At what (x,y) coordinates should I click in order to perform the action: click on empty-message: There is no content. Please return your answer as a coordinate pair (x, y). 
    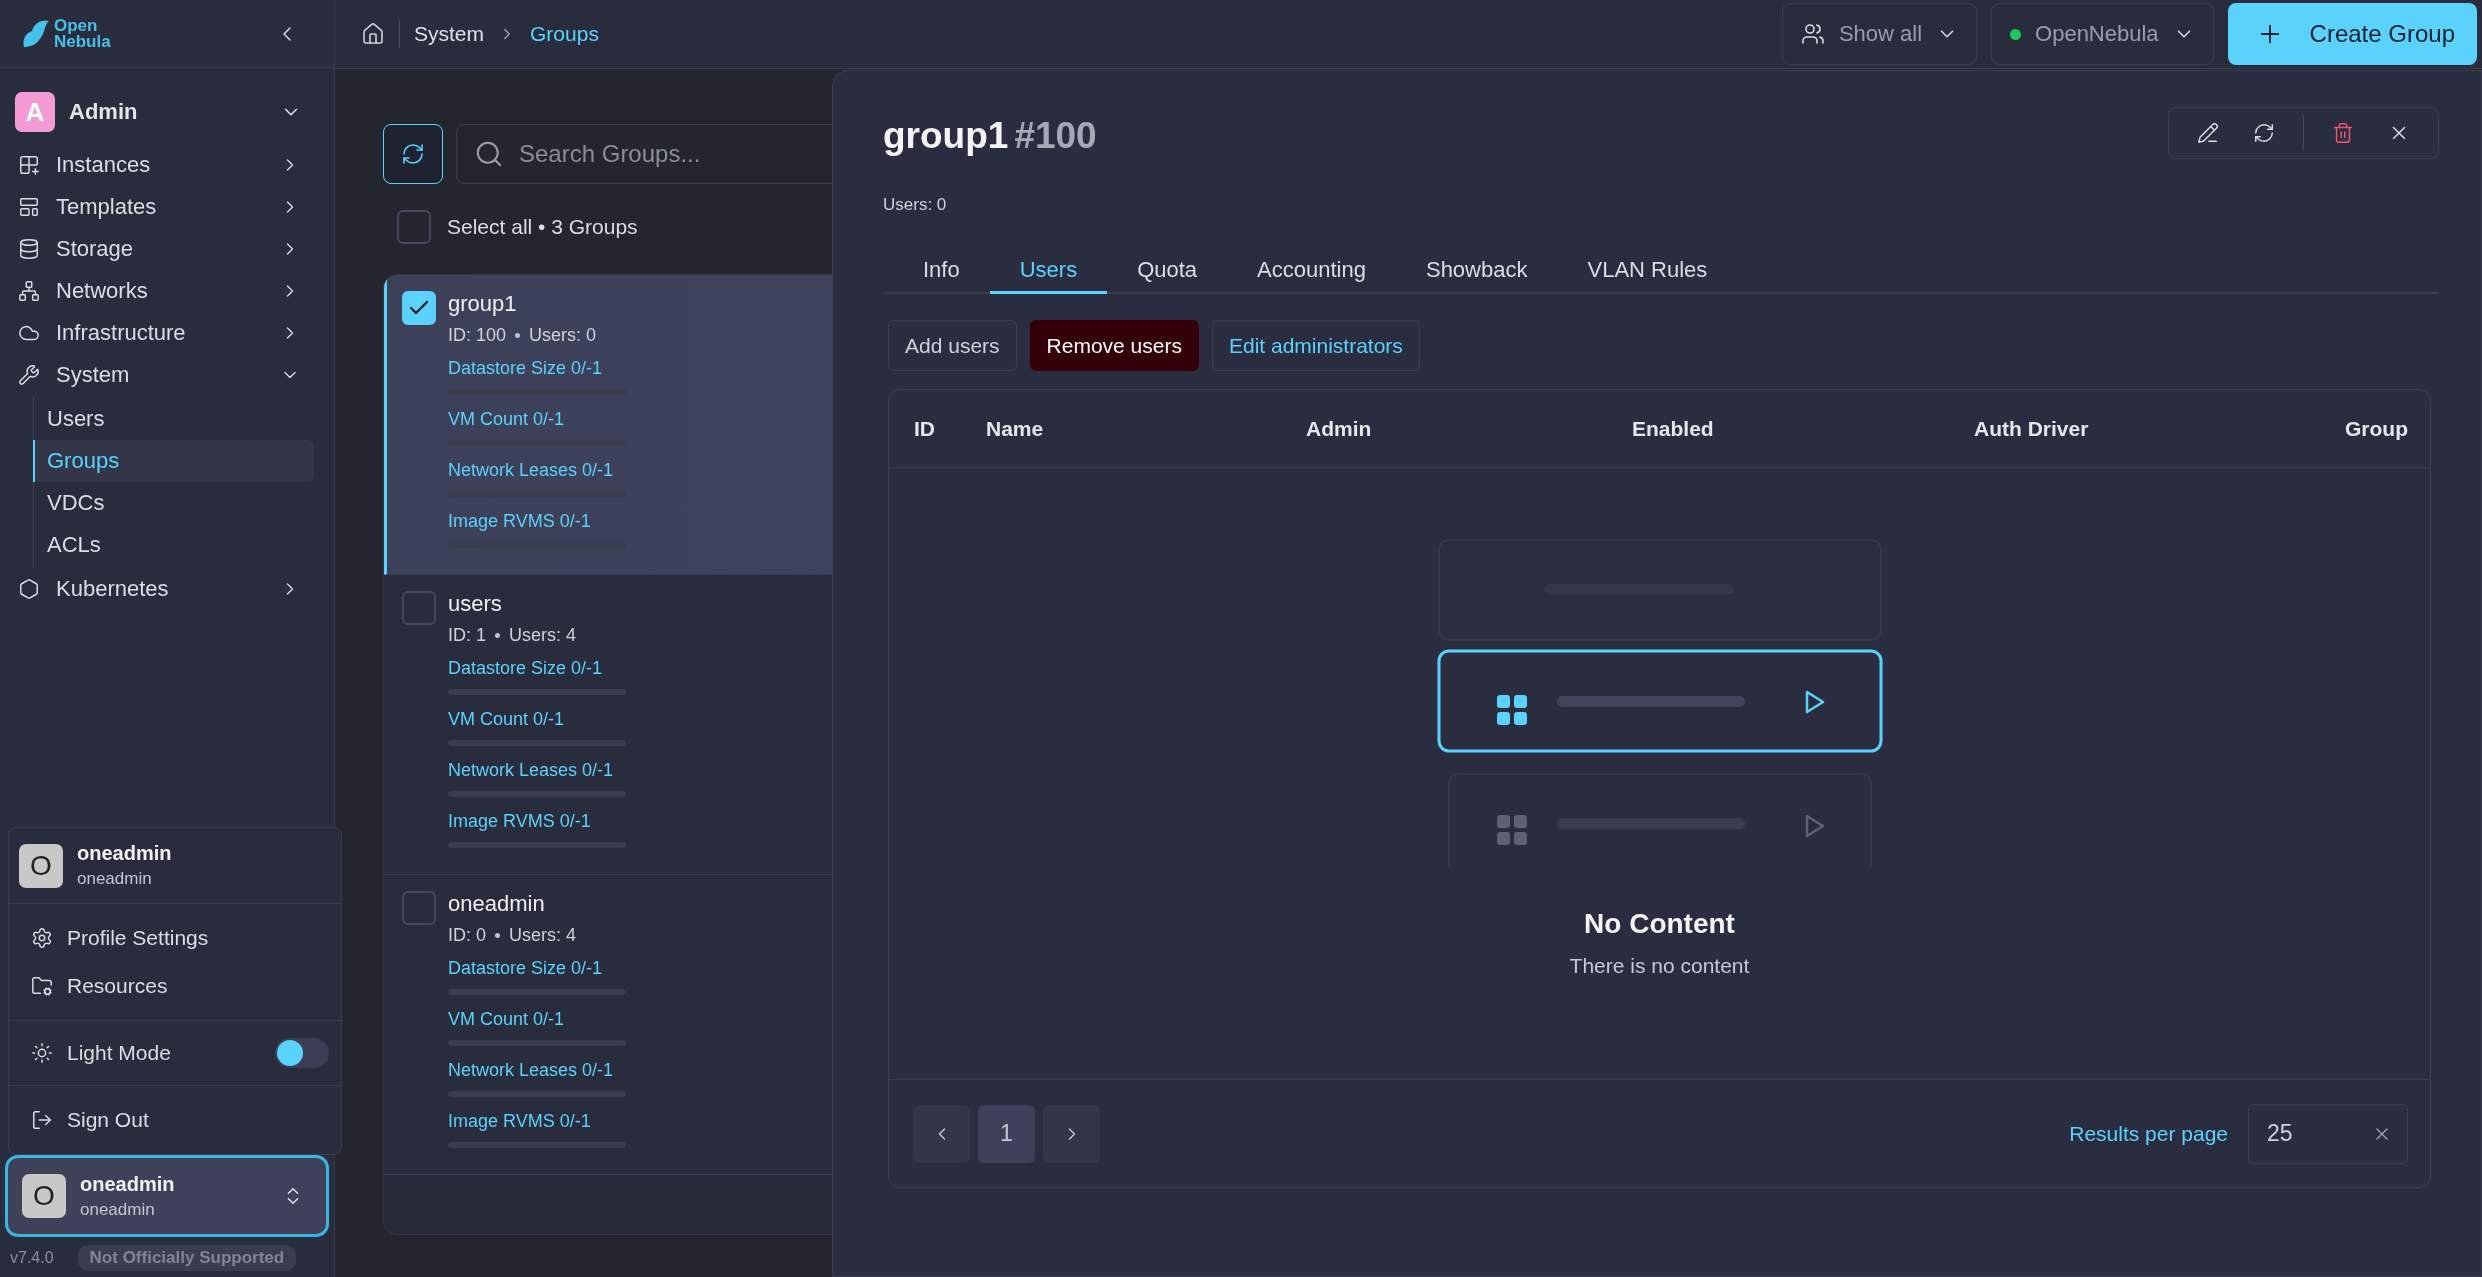
    Looking at the image, I should click on (1659, 966).